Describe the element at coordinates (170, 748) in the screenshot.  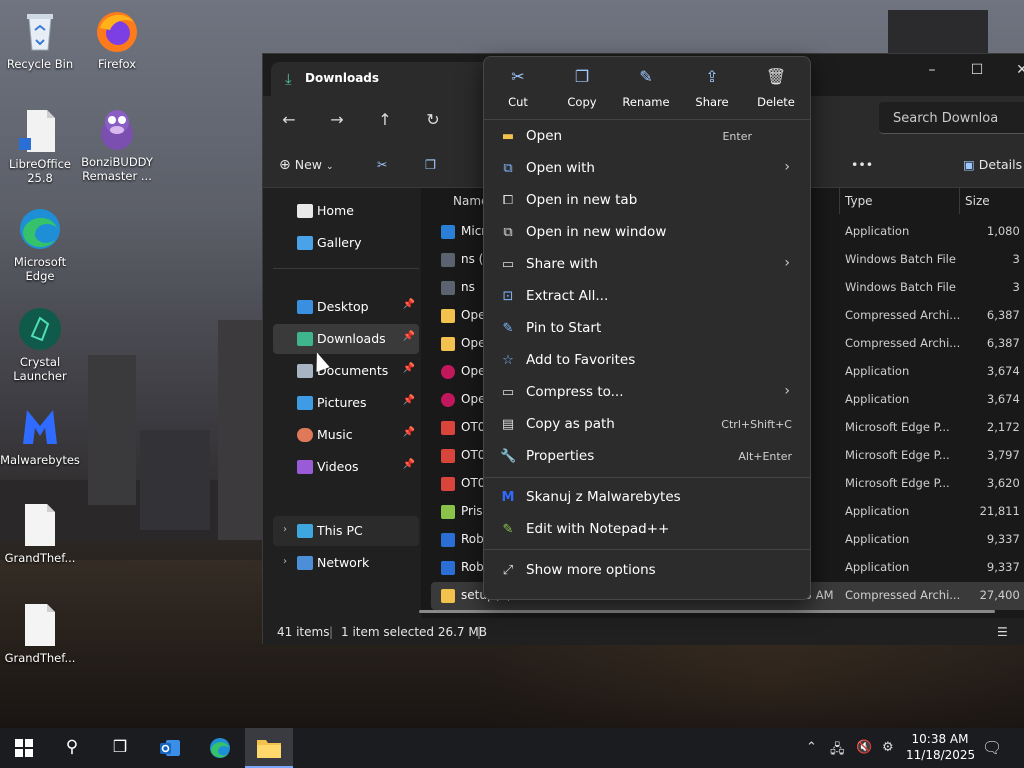
I see `taskbar-outlook` at that location.